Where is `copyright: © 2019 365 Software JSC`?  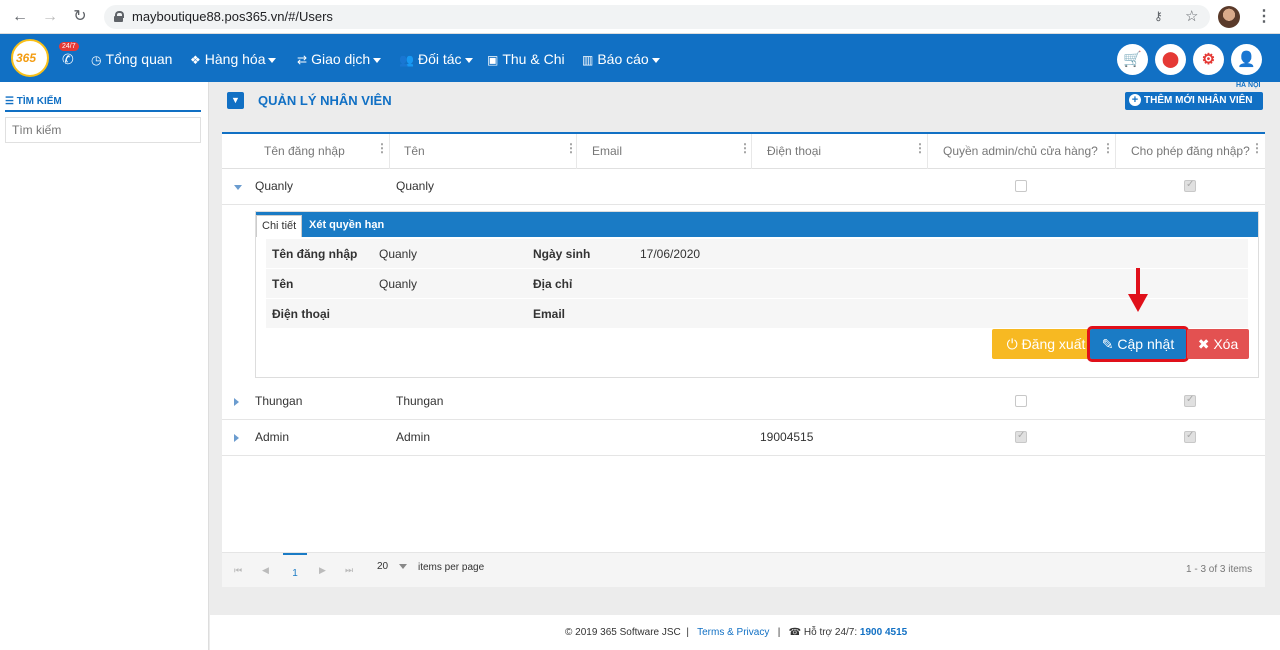 copyright: © 2019 365 Software JSC is located at coordinates (623, 632).